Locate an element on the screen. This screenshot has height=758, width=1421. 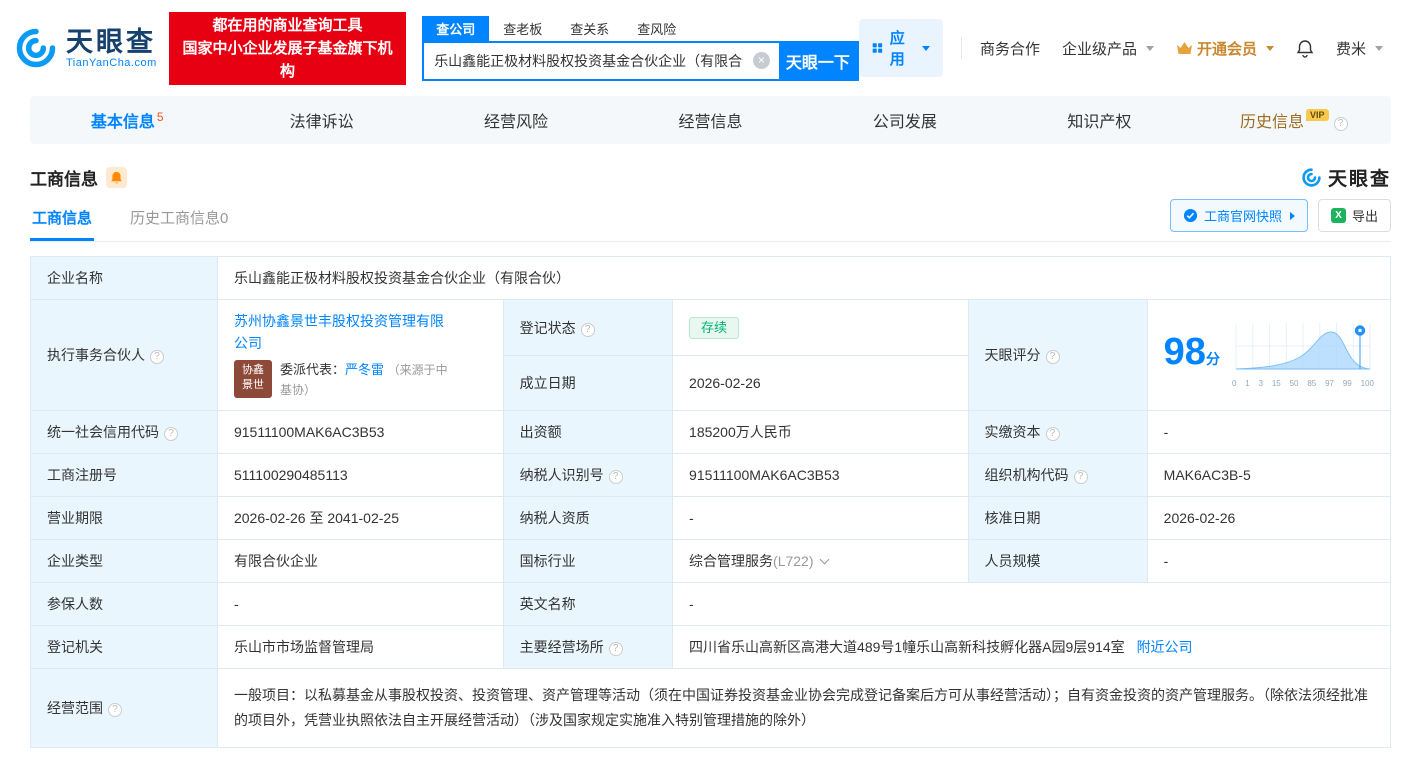
main-nav-tabs: 基本信息 5 法律诉讼 经营风险 经营信息 公司发展 知识产权 历史信息 VIP is located at coordinates (710, 120).